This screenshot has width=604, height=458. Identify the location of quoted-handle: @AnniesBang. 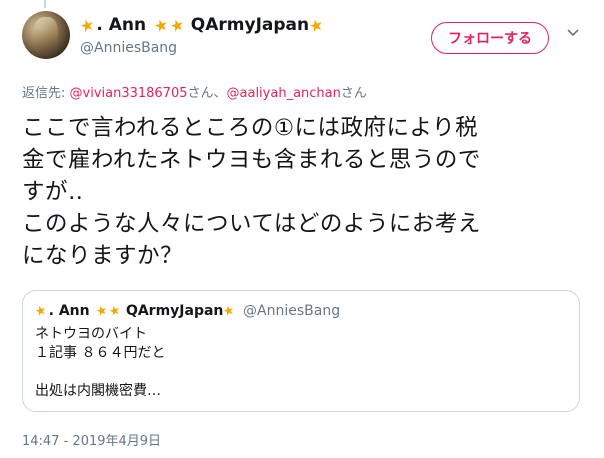
(292, 311).